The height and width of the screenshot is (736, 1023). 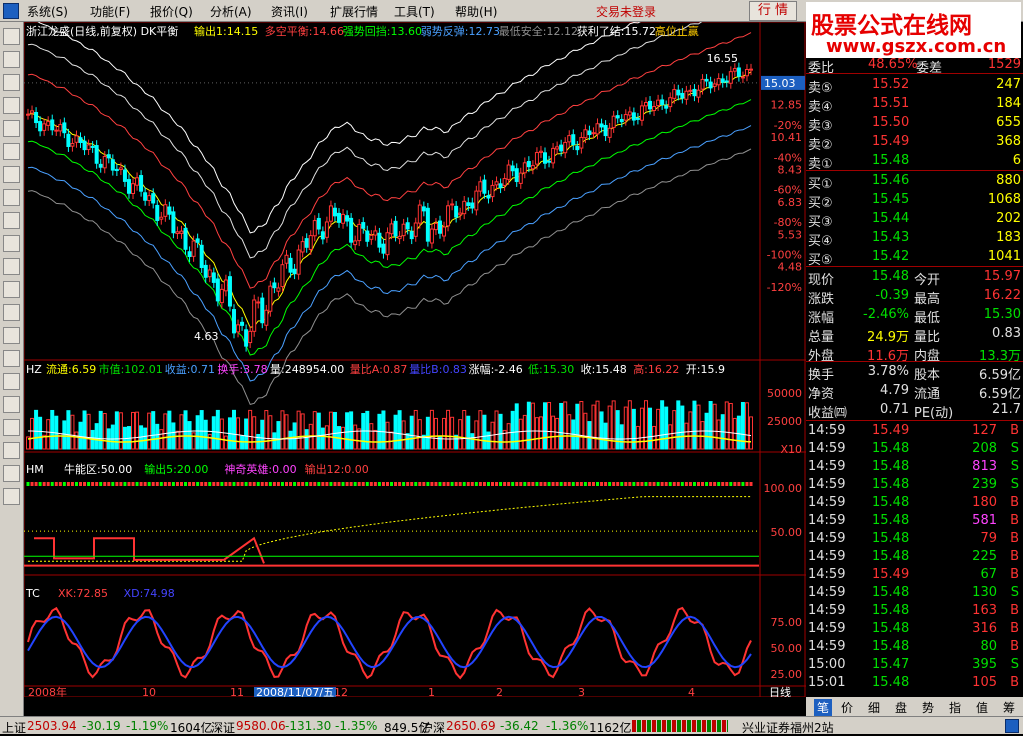 I want to click on tc-stat-1: XD:74.98, so click(x=149, y=593).